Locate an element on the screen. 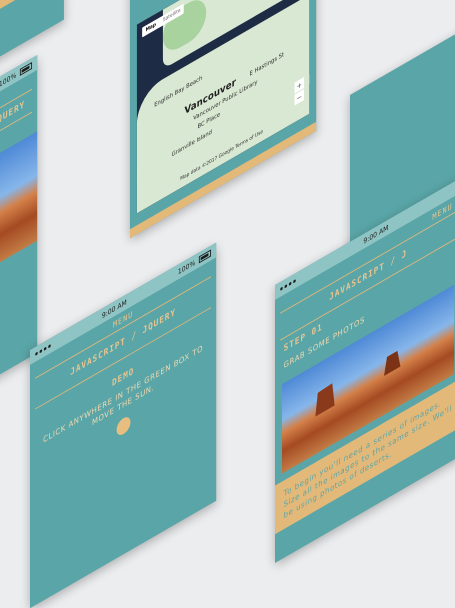 The height and width of the screenshot is (608, 455). left-battery: 100% is located at coordinates (16, 74).